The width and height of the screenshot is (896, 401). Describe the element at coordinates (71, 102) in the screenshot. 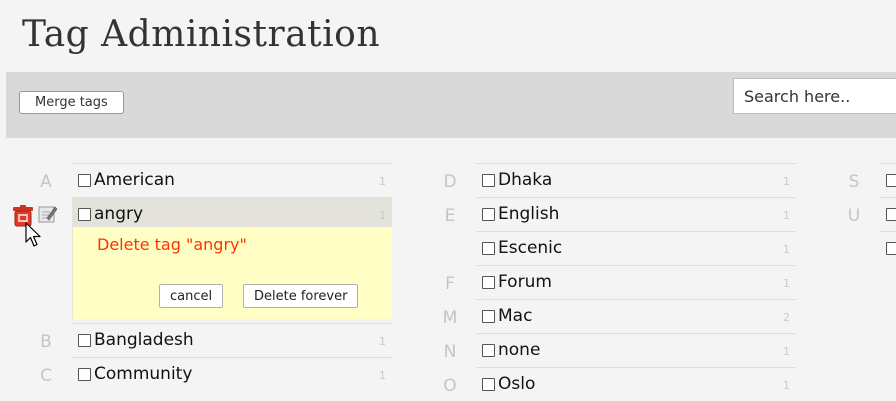

I see `merge-tags-button: Merge tags` at that location.